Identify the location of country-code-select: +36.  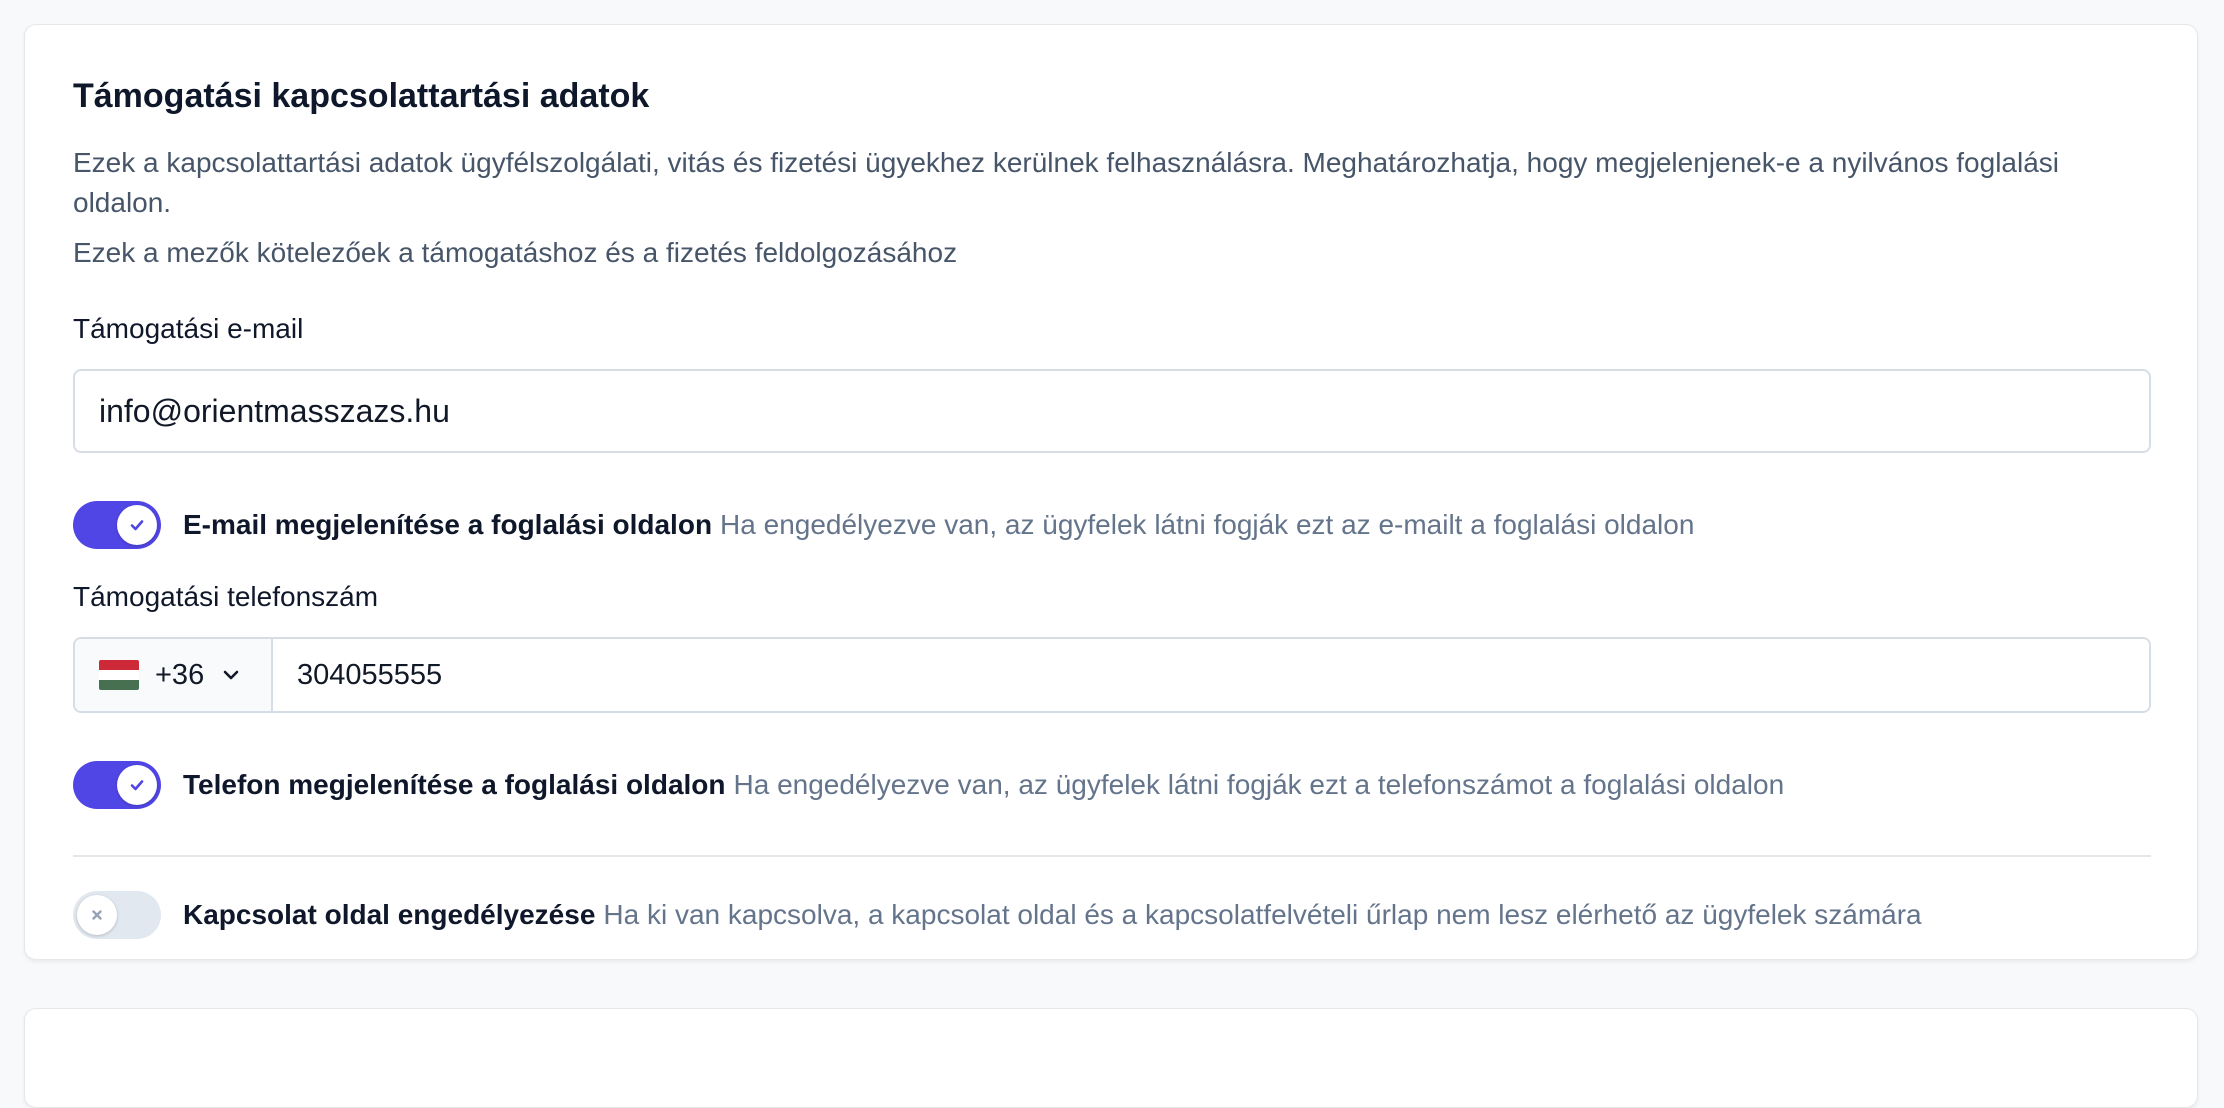
(174, 675).